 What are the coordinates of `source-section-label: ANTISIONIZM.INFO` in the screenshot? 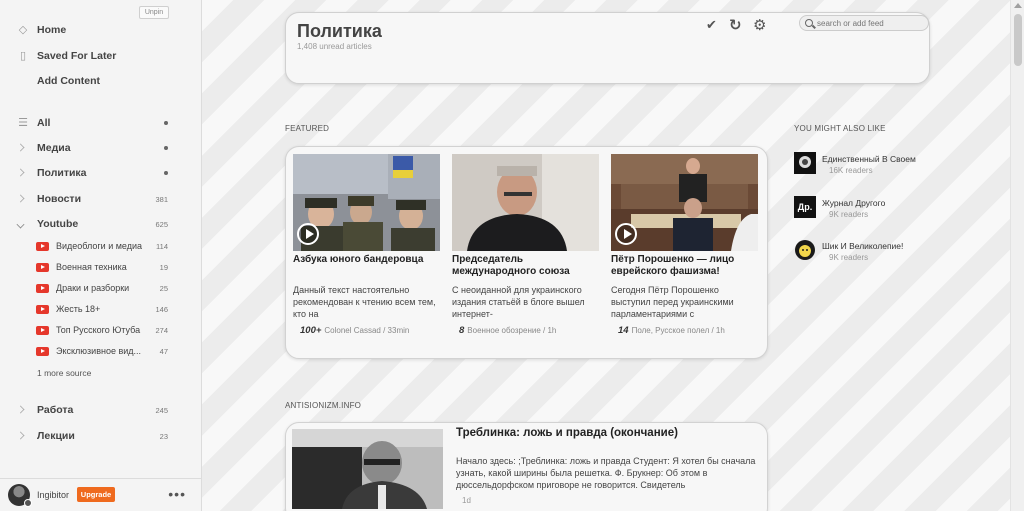 It's located at (323, 405).